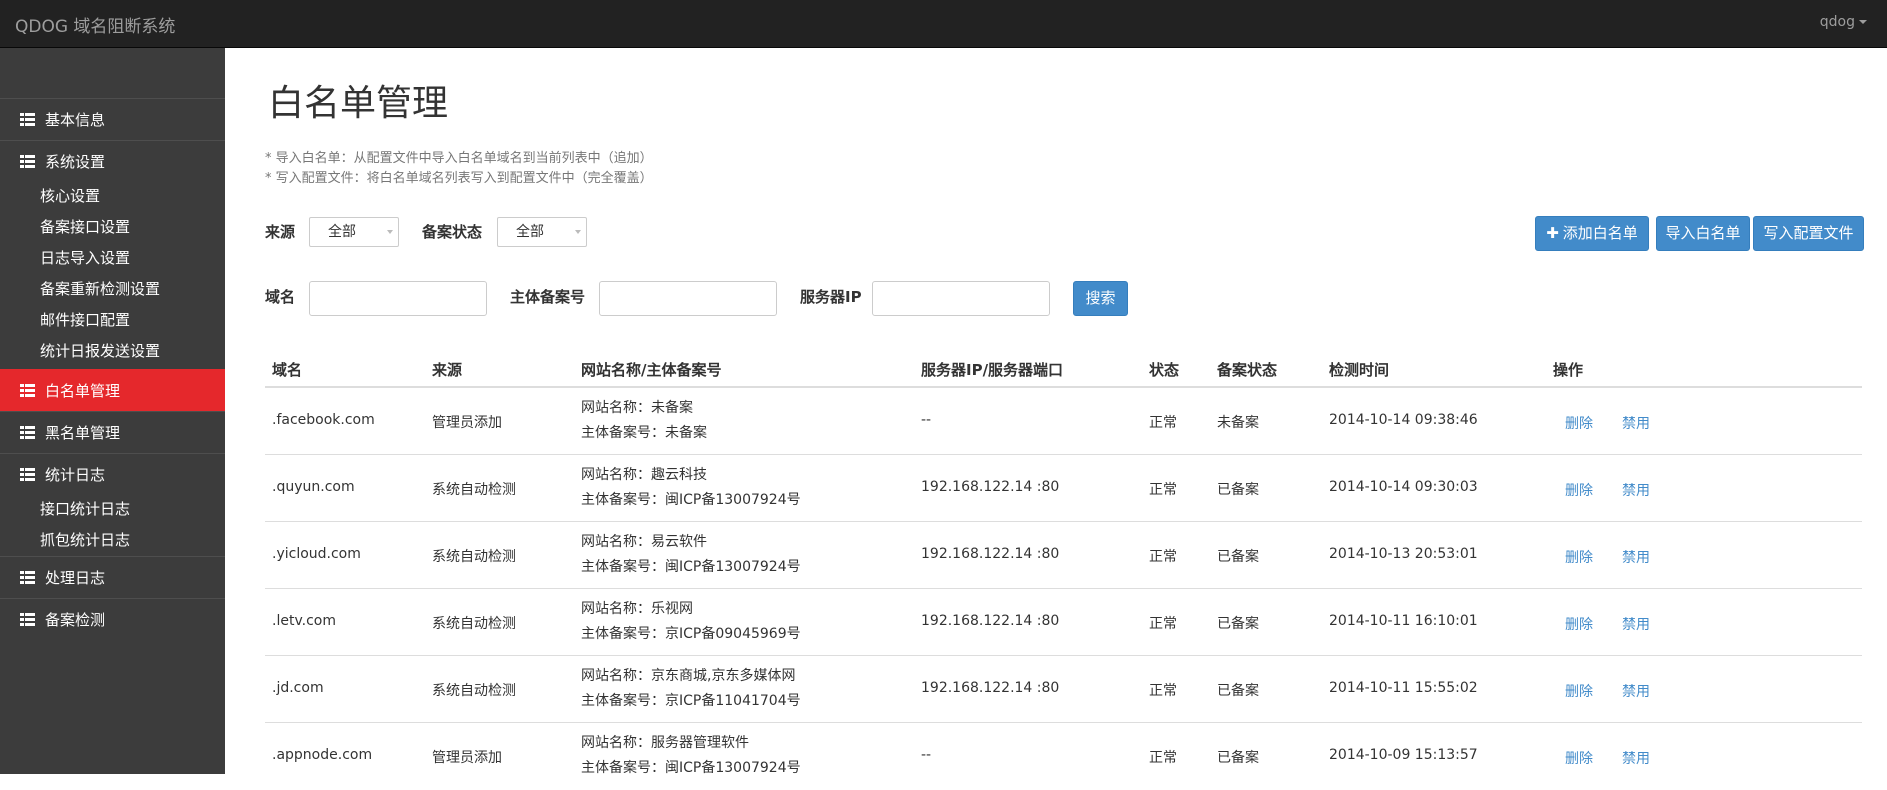 Image resolution: width=1887 pixels, height=790 pixels. What do you see at coordinates (85, 509) in the screenshot?
I see `sidebar-subitem-api-stats-log: 接口统计日志` at bounding box center [85, 509].